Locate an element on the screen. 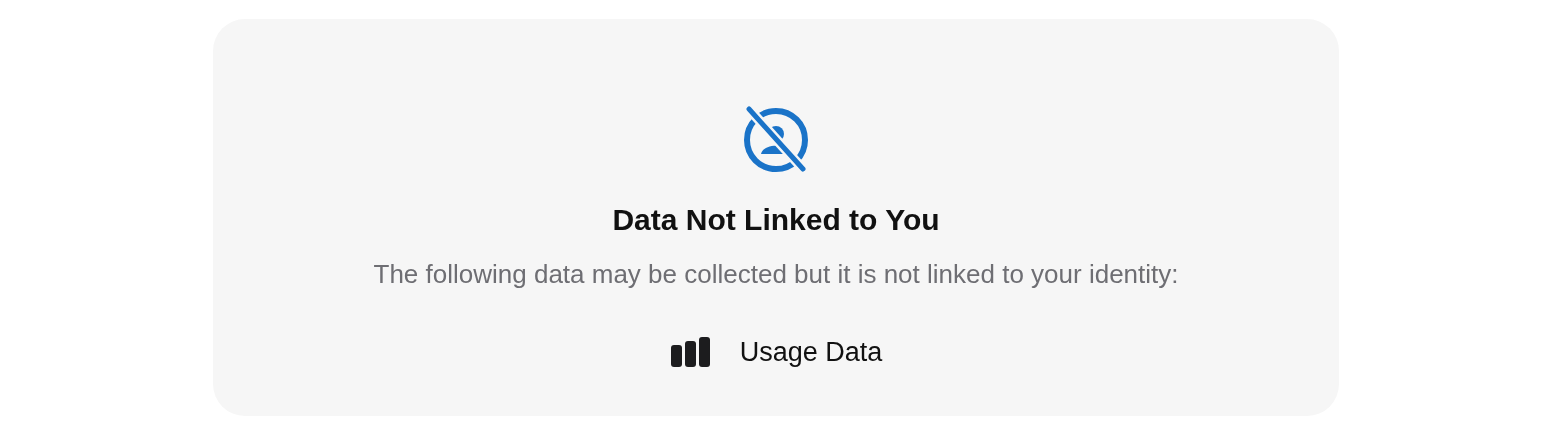  section-title: Data Not Linked to You is located at coordinates (776, 220).